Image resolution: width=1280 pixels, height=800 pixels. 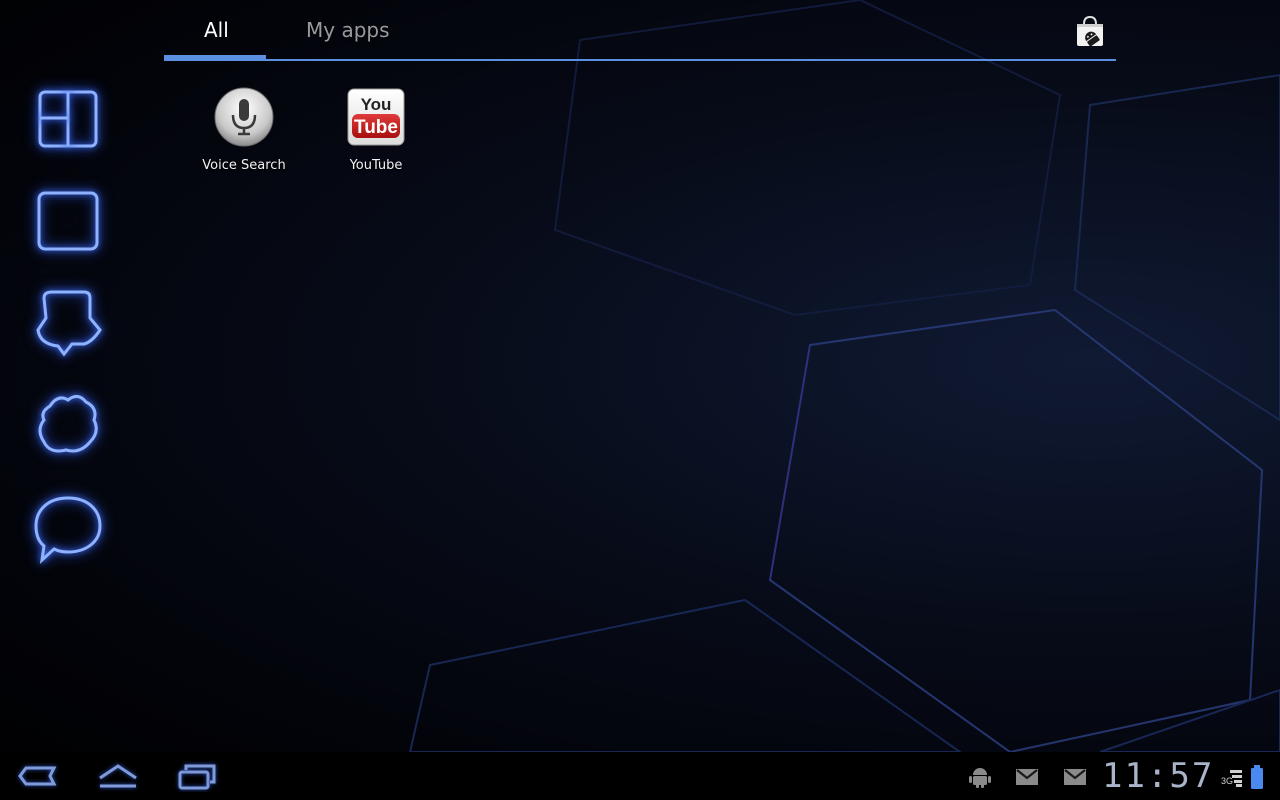 I want to click on market-button, so click(x=1090, y=32).